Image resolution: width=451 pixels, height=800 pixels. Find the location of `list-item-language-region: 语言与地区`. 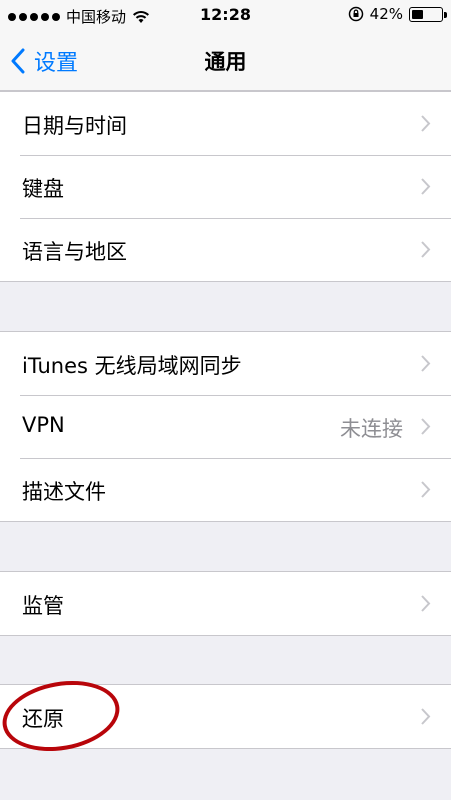

list-item-language-region: 语言与地区 is located at coordinates (225, 249).